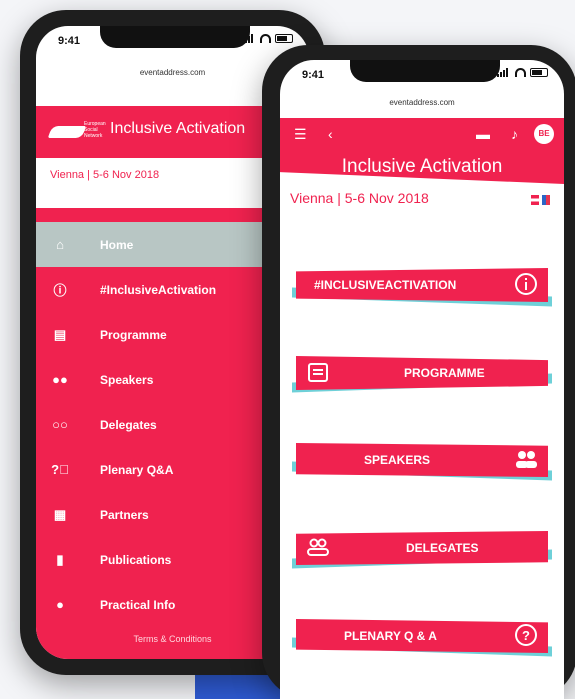 The height and width of the screenshot is (699, 575). I want to click on notification-bell-icon: ♪, so click(514, 134).